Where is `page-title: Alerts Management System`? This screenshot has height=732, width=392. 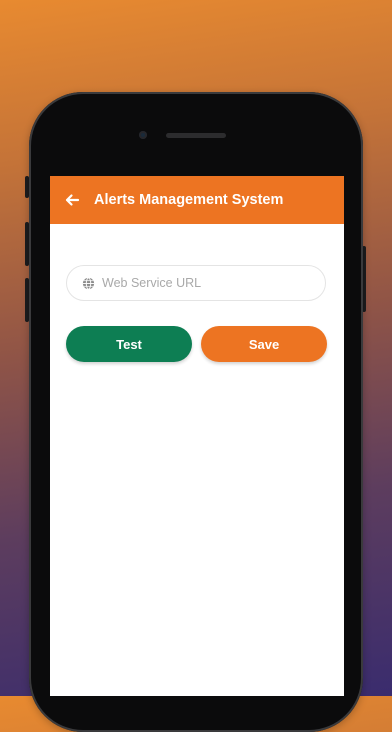 page-title: Alerts Management System is located at coordinates (189, 200).